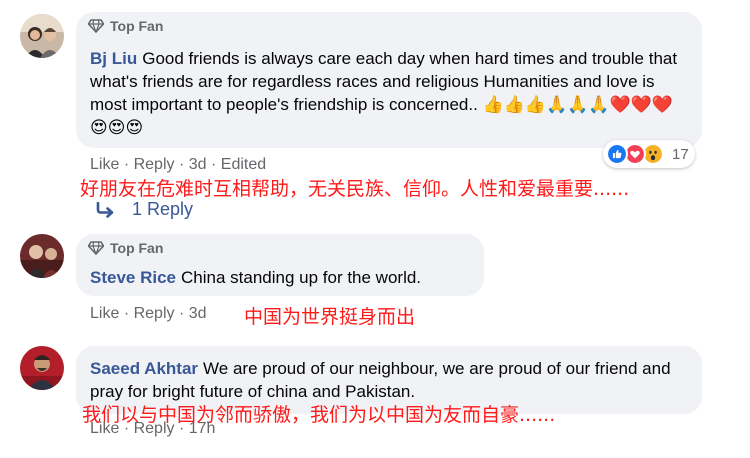  What do you see at coordinates (649, 154) in the screenshot?
I see `reactions-summary: 17` at bounding box center [649, 154].